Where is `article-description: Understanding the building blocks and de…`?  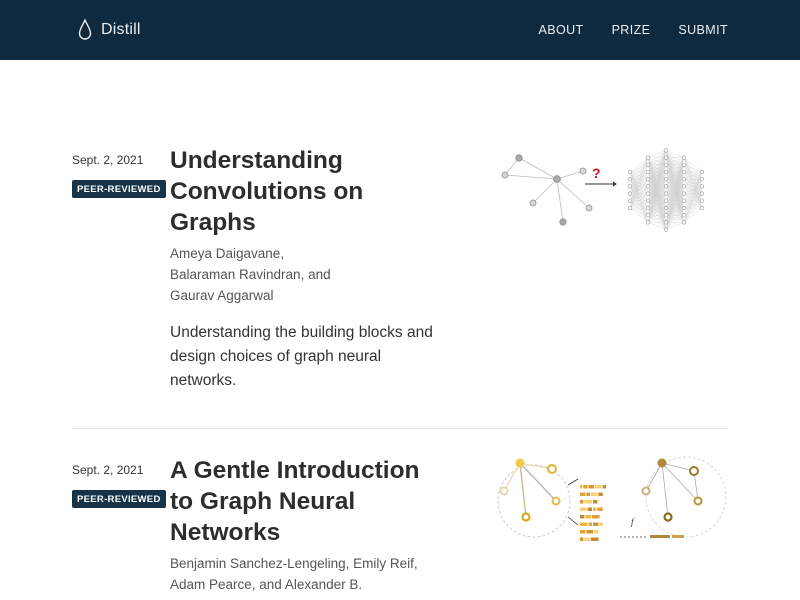 article-description: Understanding the building blocks and de… is located at coordinates (301, 356).